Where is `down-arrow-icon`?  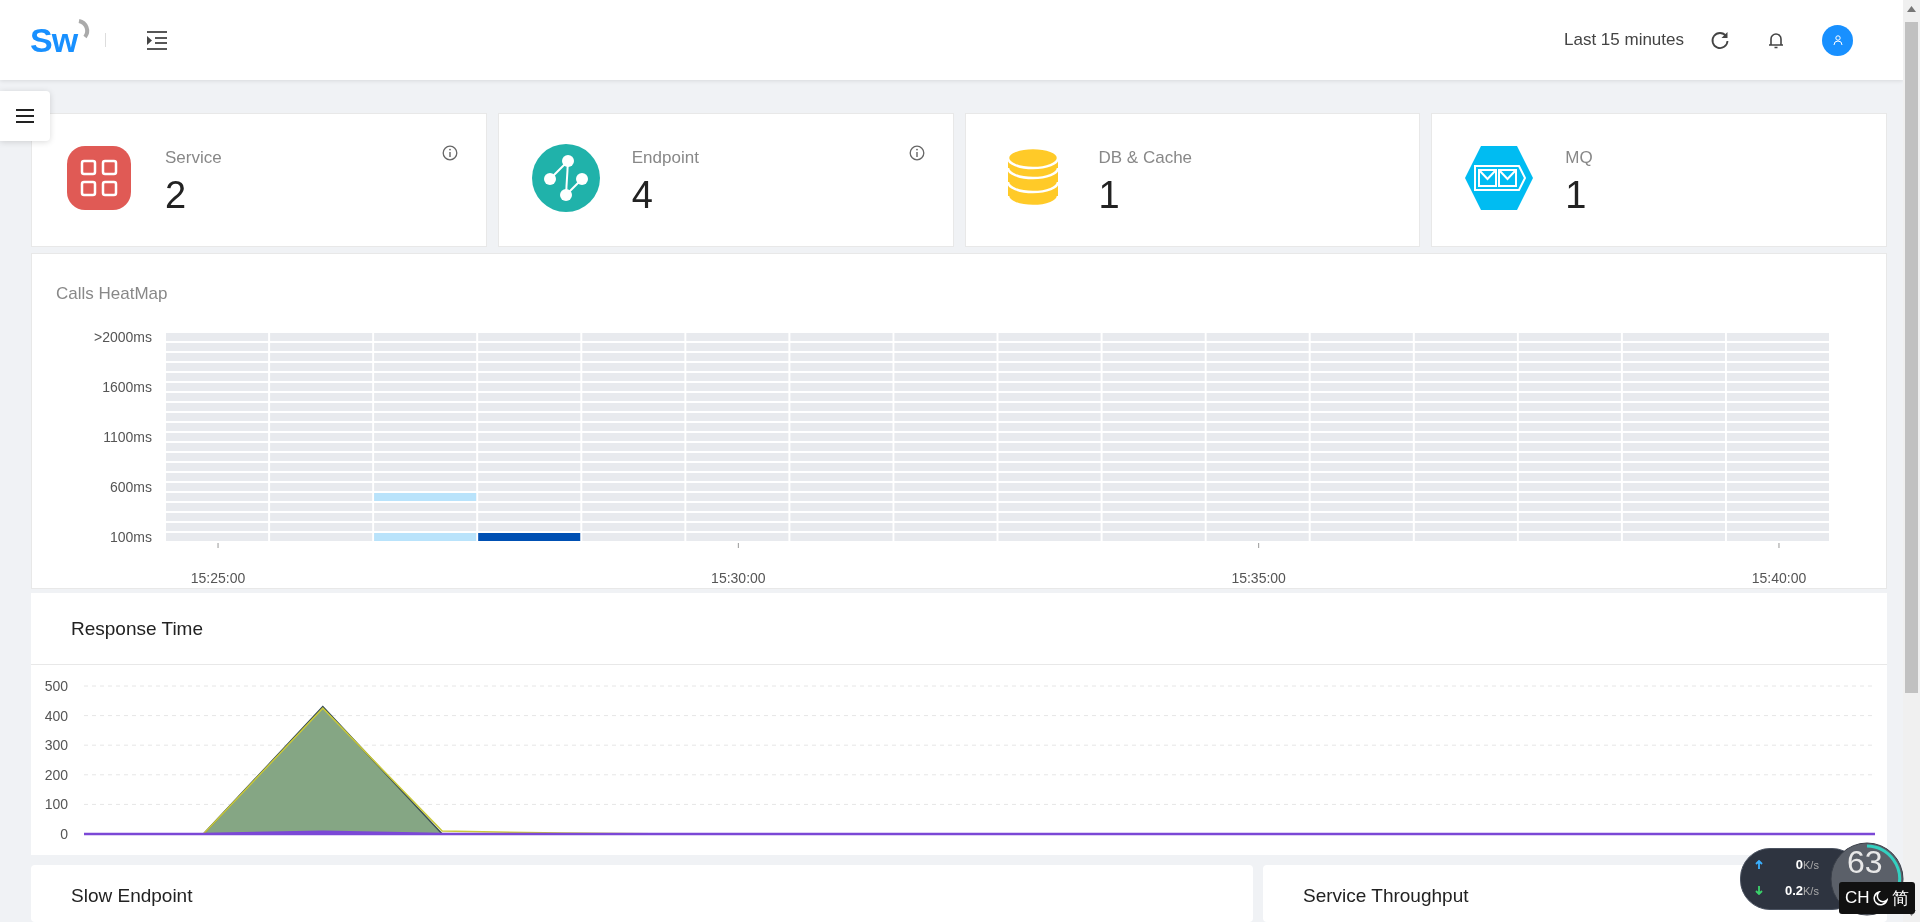 down-arrow-icon is located at coordinates (1759, 890).